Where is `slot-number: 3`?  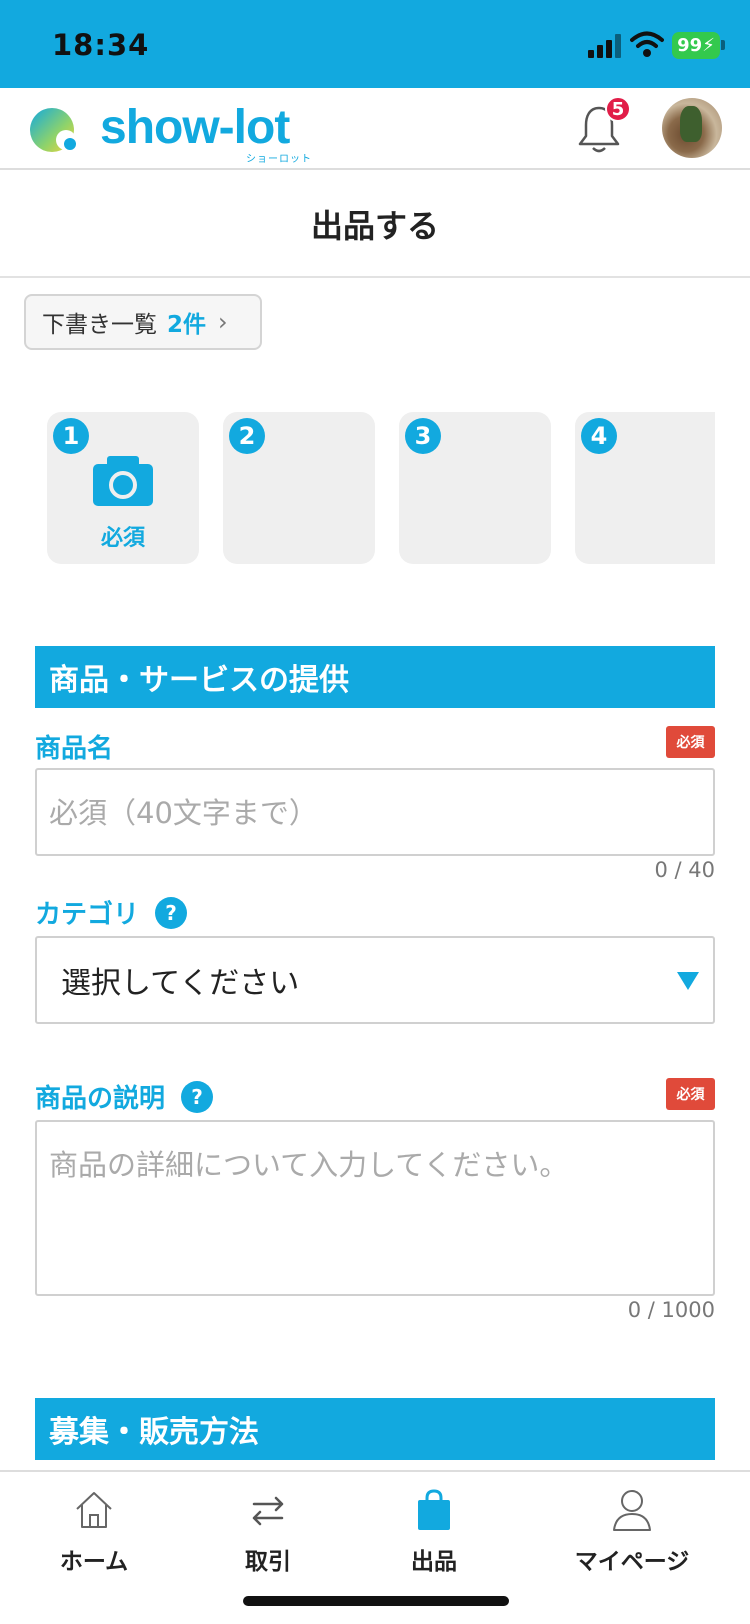 slot-number: 3 is located at coordinates (423, 436).